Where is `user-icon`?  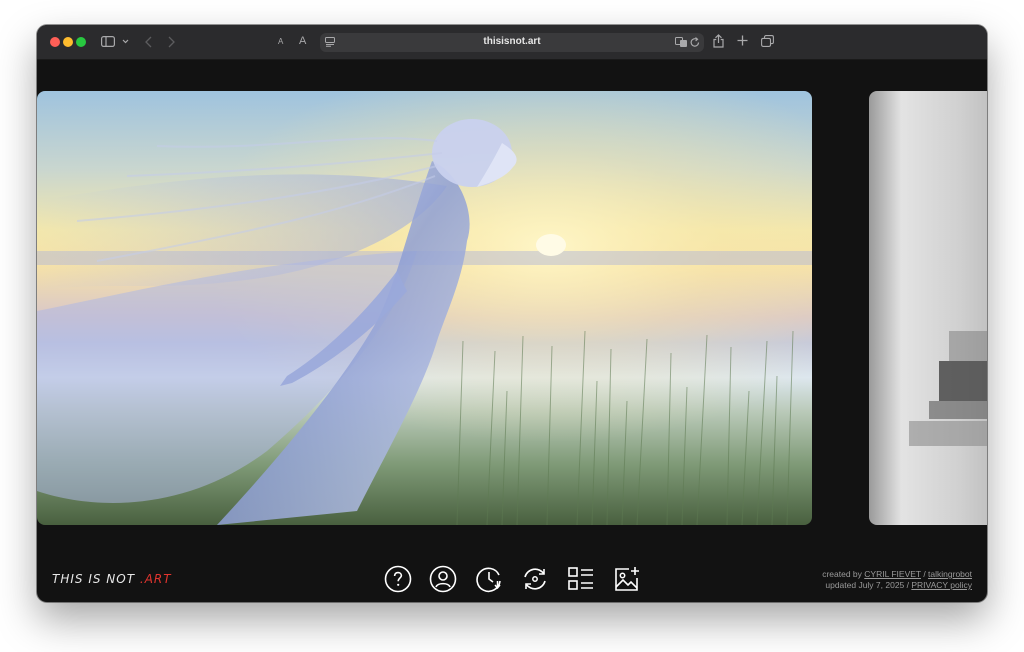
user-icon is located at coordinates (443, 579).